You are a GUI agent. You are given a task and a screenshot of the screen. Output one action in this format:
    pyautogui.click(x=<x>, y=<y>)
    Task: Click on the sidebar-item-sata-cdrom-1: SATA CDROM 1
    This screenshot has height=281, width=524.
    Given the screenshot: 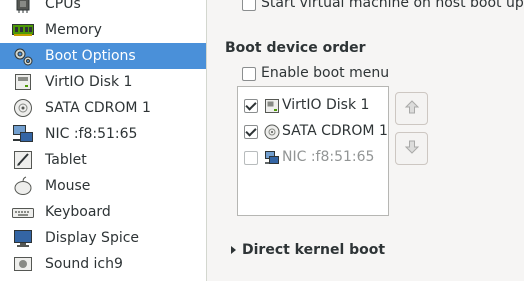 What is the action you would take?
    pyautogui.click(x=103, y=108)
    